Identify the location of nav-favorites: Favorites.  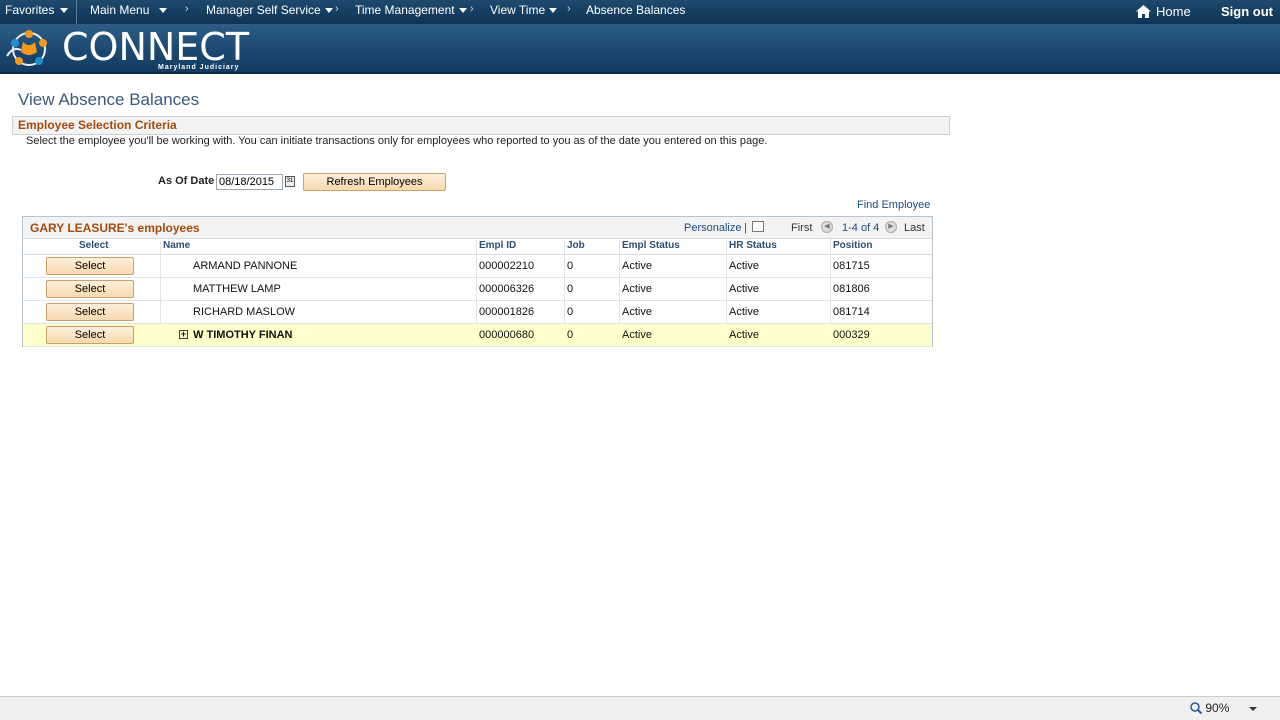
(37, 12).